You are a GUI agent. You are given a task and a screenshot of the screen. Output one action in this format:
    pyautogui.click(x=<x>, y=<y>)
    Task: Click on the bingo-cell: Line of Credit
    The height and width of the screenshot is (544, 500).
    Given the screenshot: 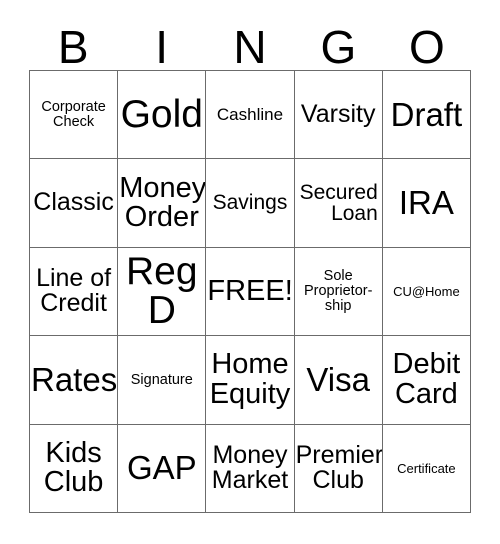 What is the action you would take?
    pyautogui.click(x=74, y=292)
    